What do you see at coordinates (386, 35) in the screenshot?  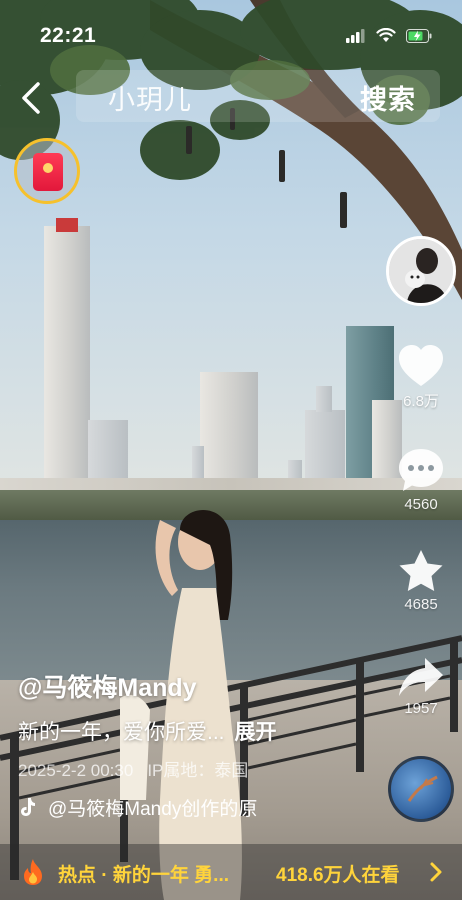 I see `wifi-icon` at bounding box center [386, 35].